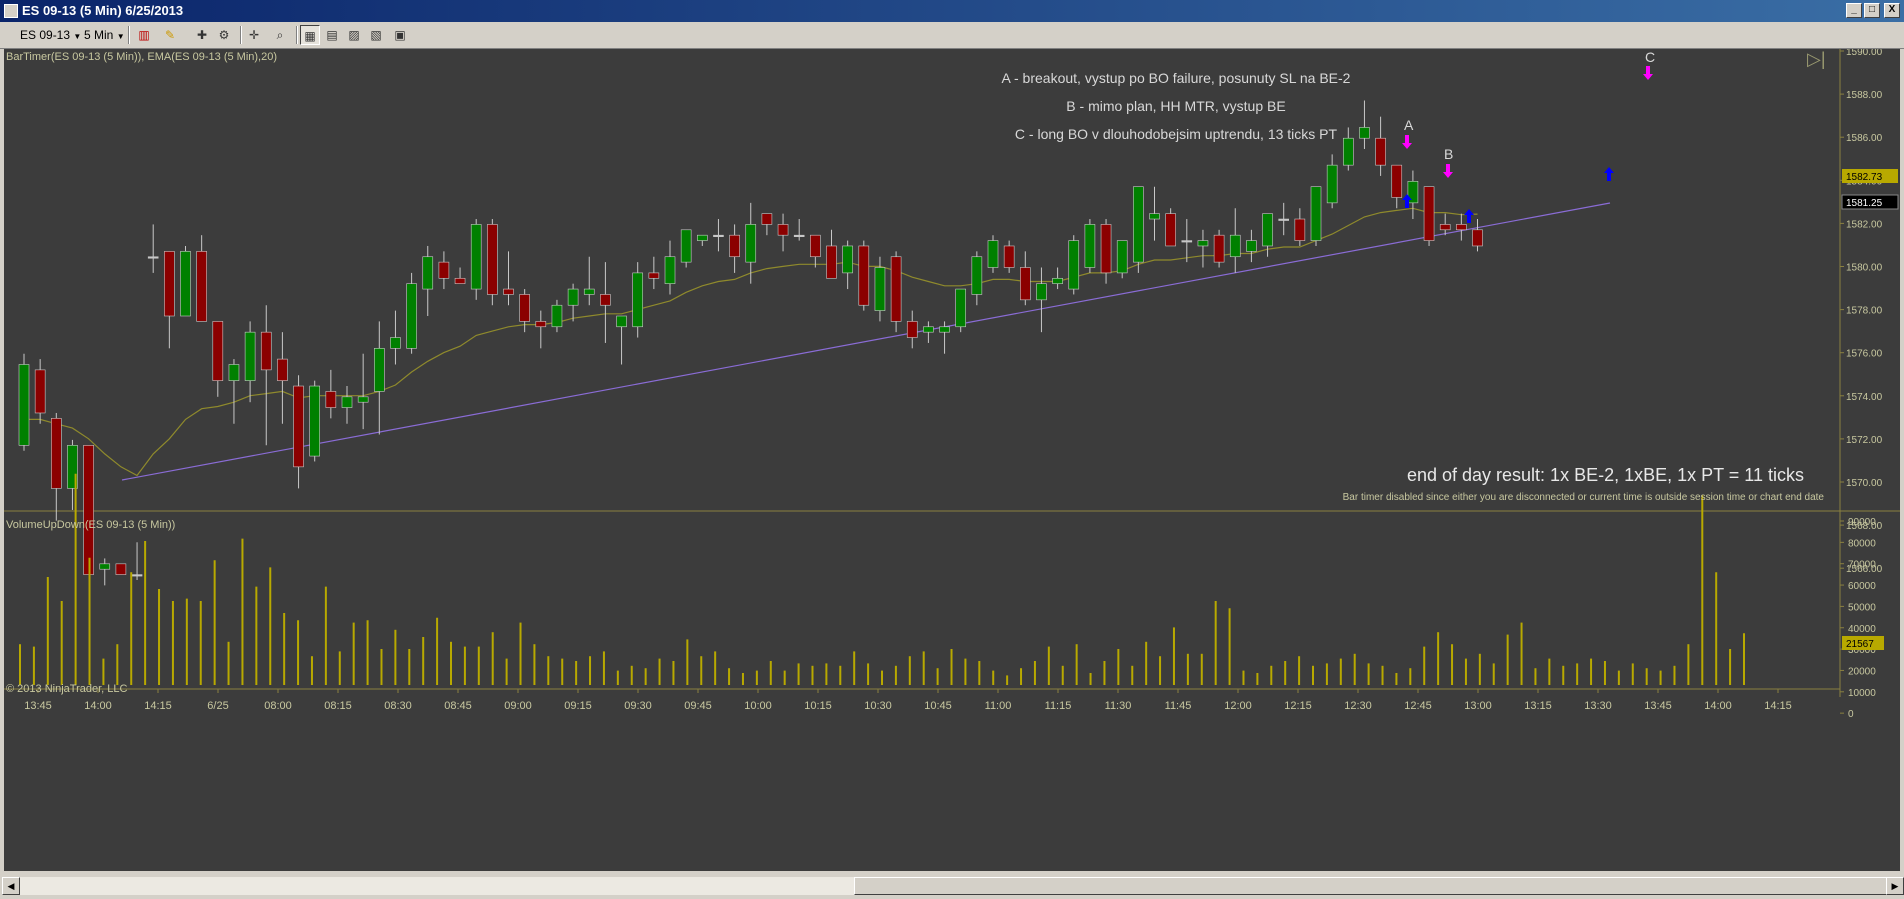 This screenshot has width=1904, height=899. Describe the element at coordinates (1864, 397) in the screenshot. I see `price-tick-label: 1574.00` at that location.